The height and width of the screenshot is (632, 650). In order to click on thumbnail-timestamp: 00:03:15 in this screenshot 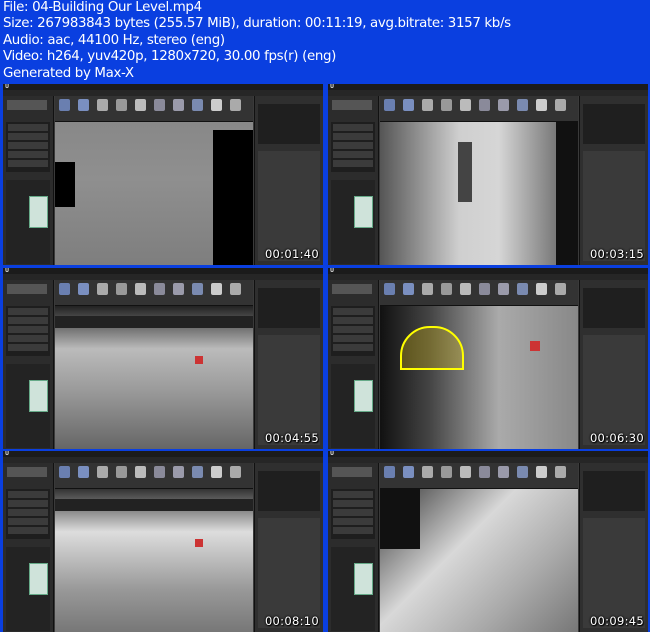, I will do `click(616, 254)`.